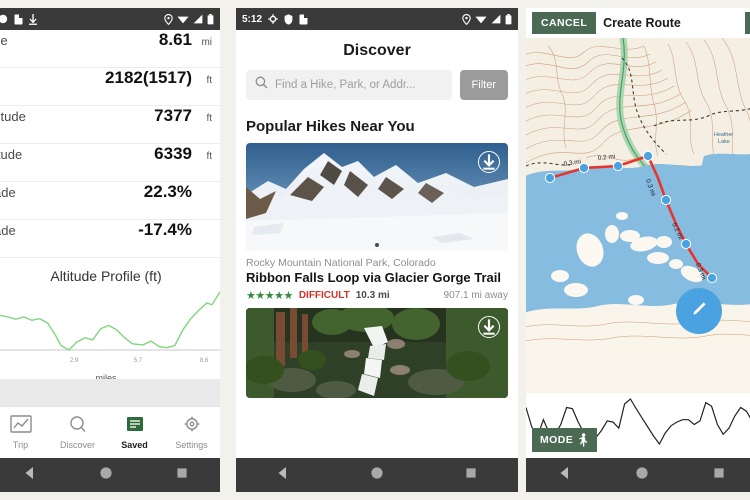 Image resolution: width=750 pixels, height=500 pixels. I want to click on xtick-label: 8.6, so click(204, 361).